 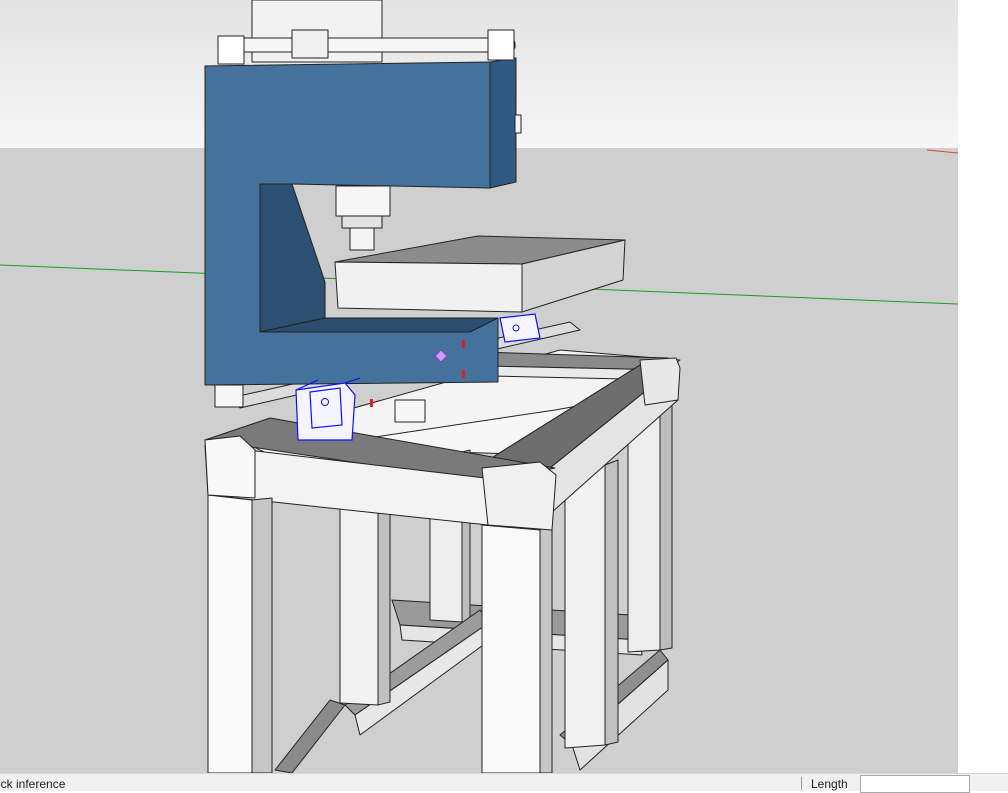 What do you see at coordinates (666, 520) in the screenshot?
I see `rear-leg-right-side` at bounding box center [666, 520].